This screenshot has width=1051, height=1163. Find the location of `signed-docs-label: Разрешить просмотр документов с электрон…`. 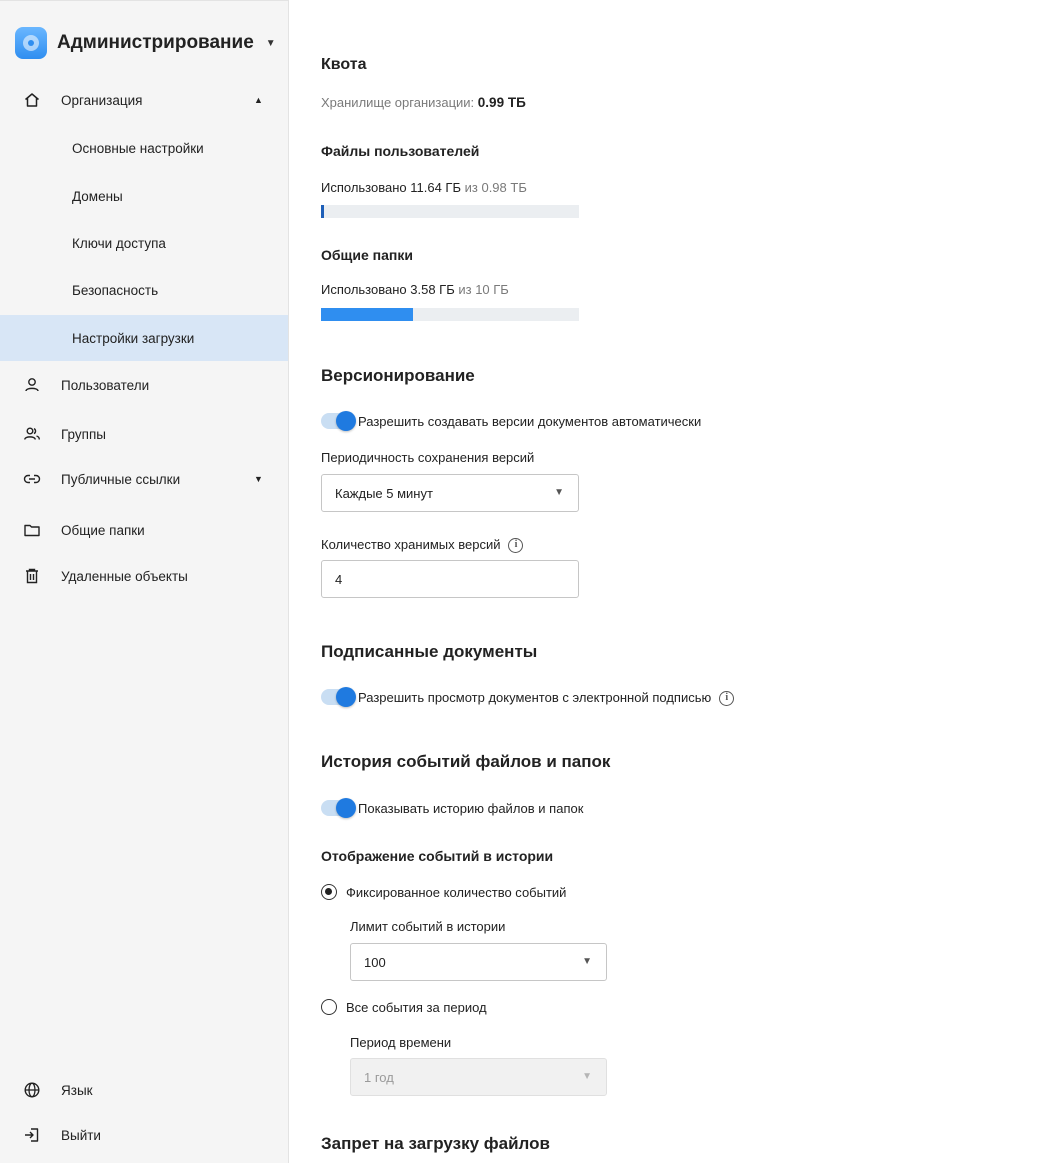

signed-docs-label: Разрешить просмотр документов с электрон… is located at coordinates (546, 698).